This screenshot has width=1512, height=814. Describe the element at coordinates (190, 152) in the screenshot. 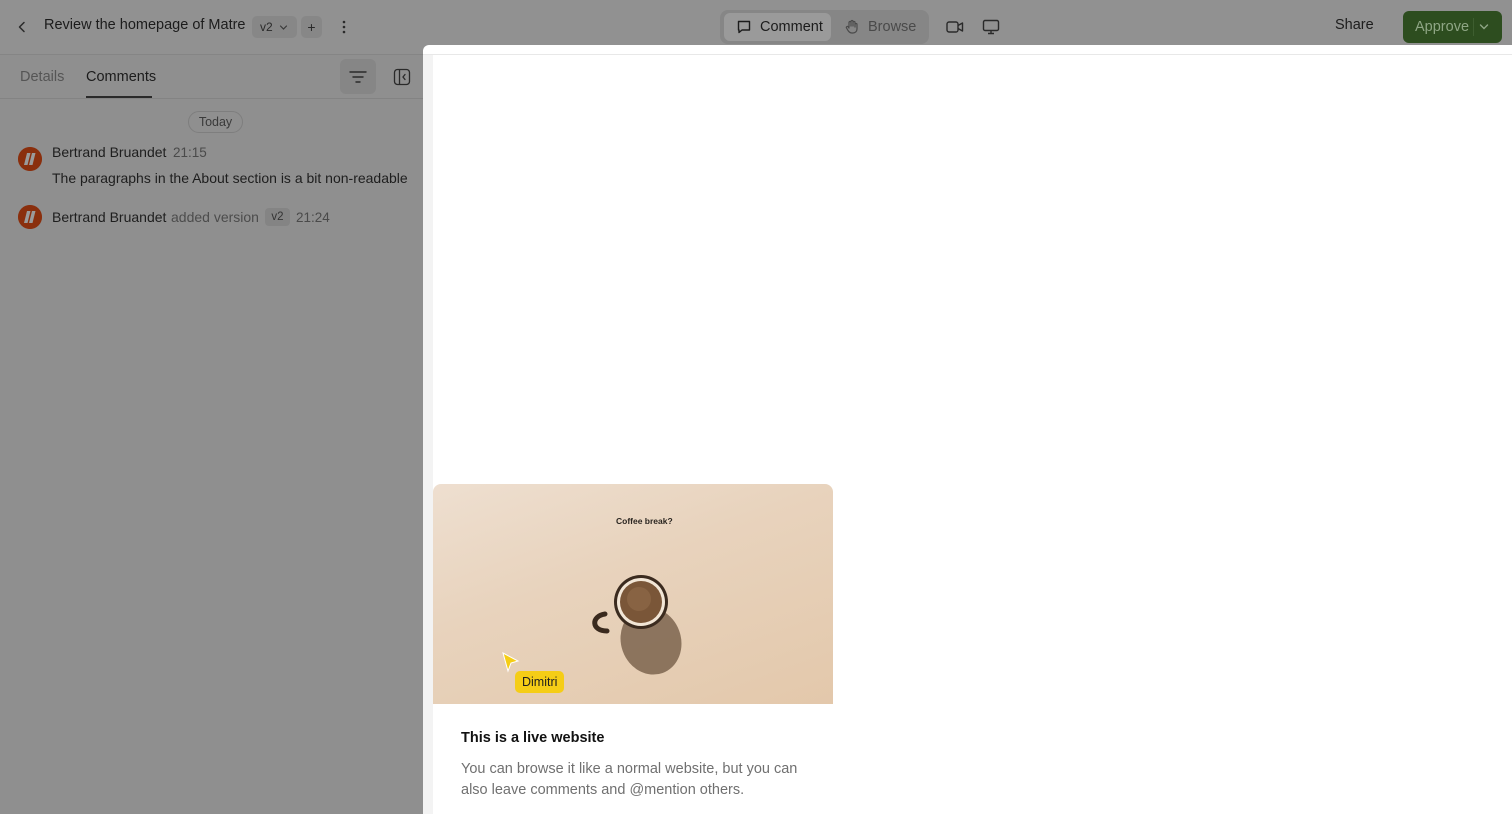

I see `comment-time: 21:15` at that location.